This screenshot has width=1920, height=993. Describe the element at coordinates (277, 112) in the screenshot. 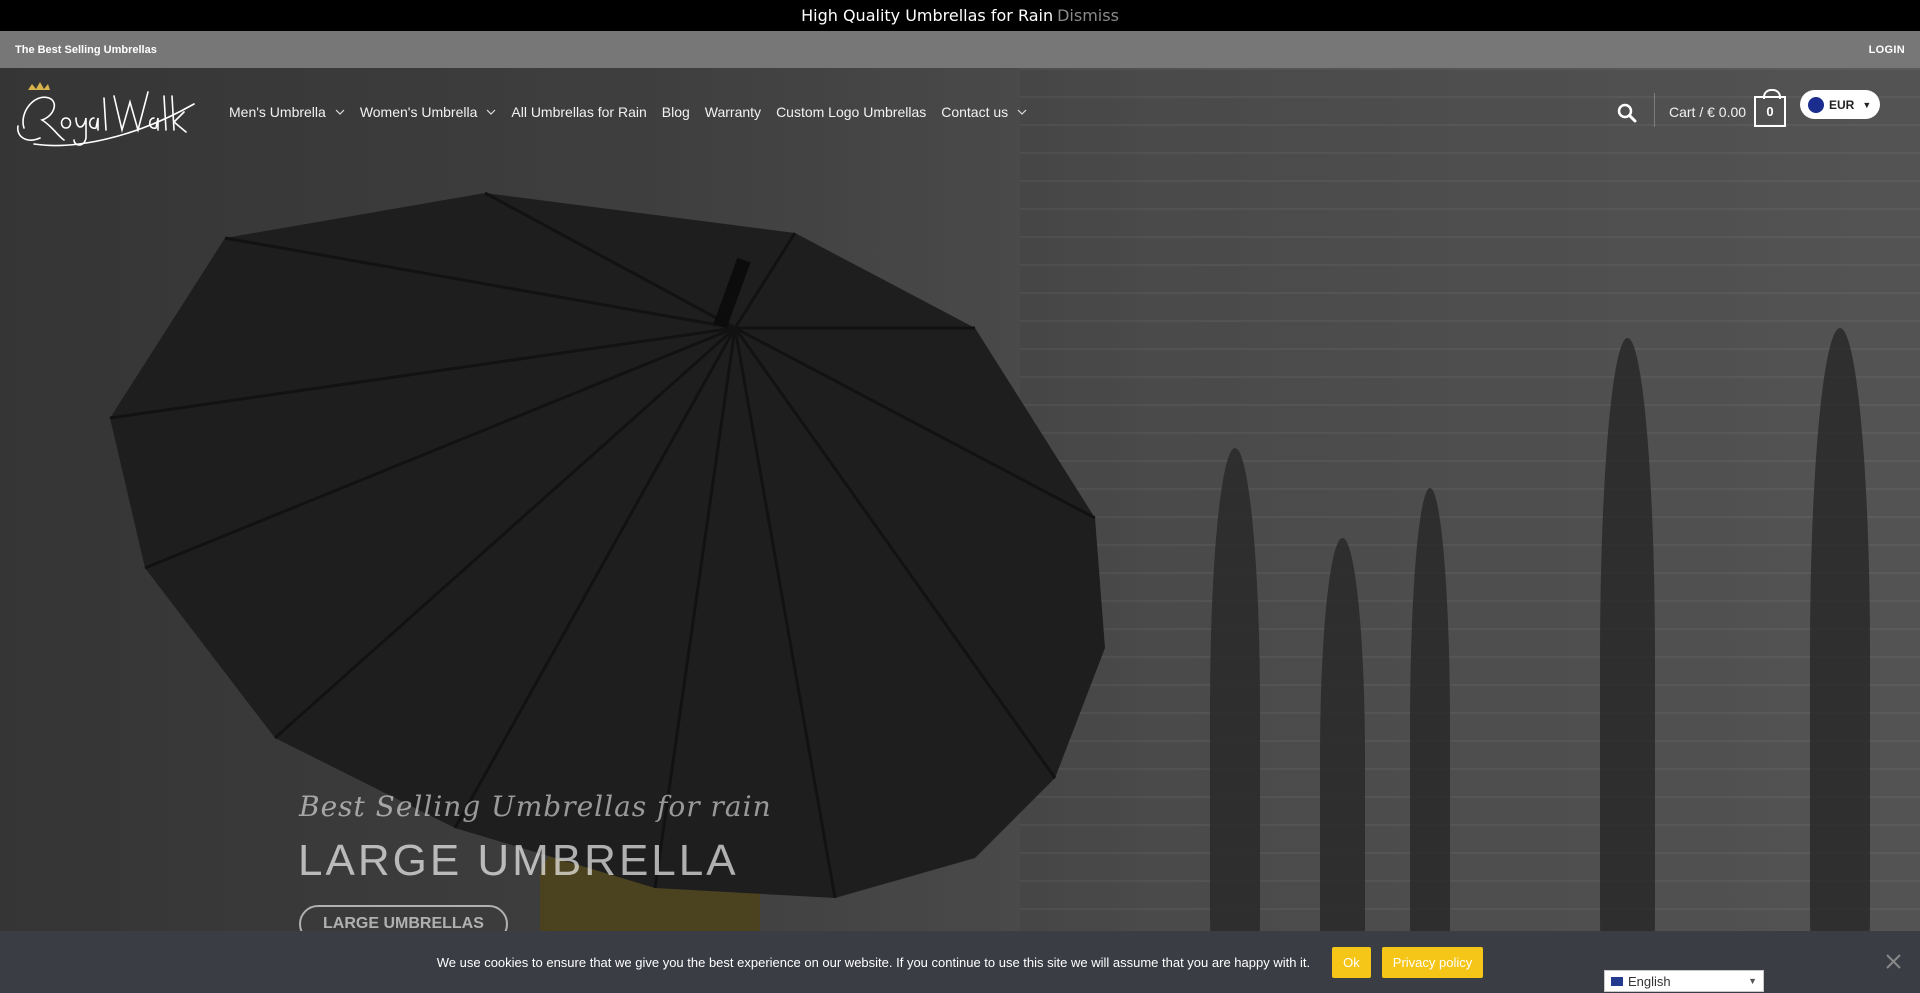

I see `nav-item-label: Men's Umbrella` at that location.